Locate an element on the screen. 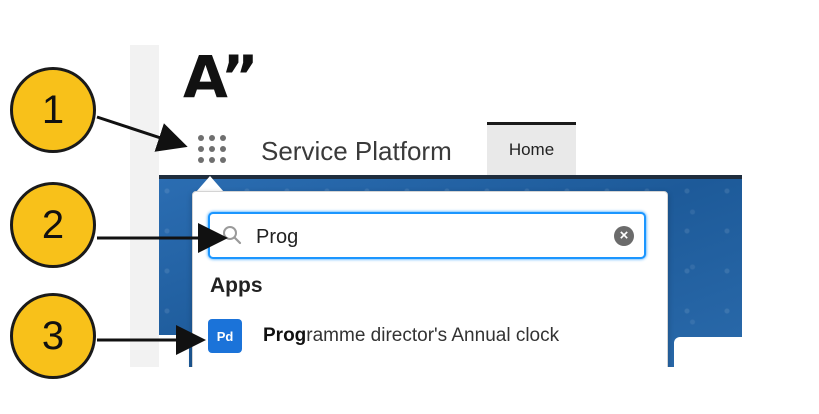 This screenshot has height=414, width=819. callout-3: 3 is located at coordinates (53, 336).